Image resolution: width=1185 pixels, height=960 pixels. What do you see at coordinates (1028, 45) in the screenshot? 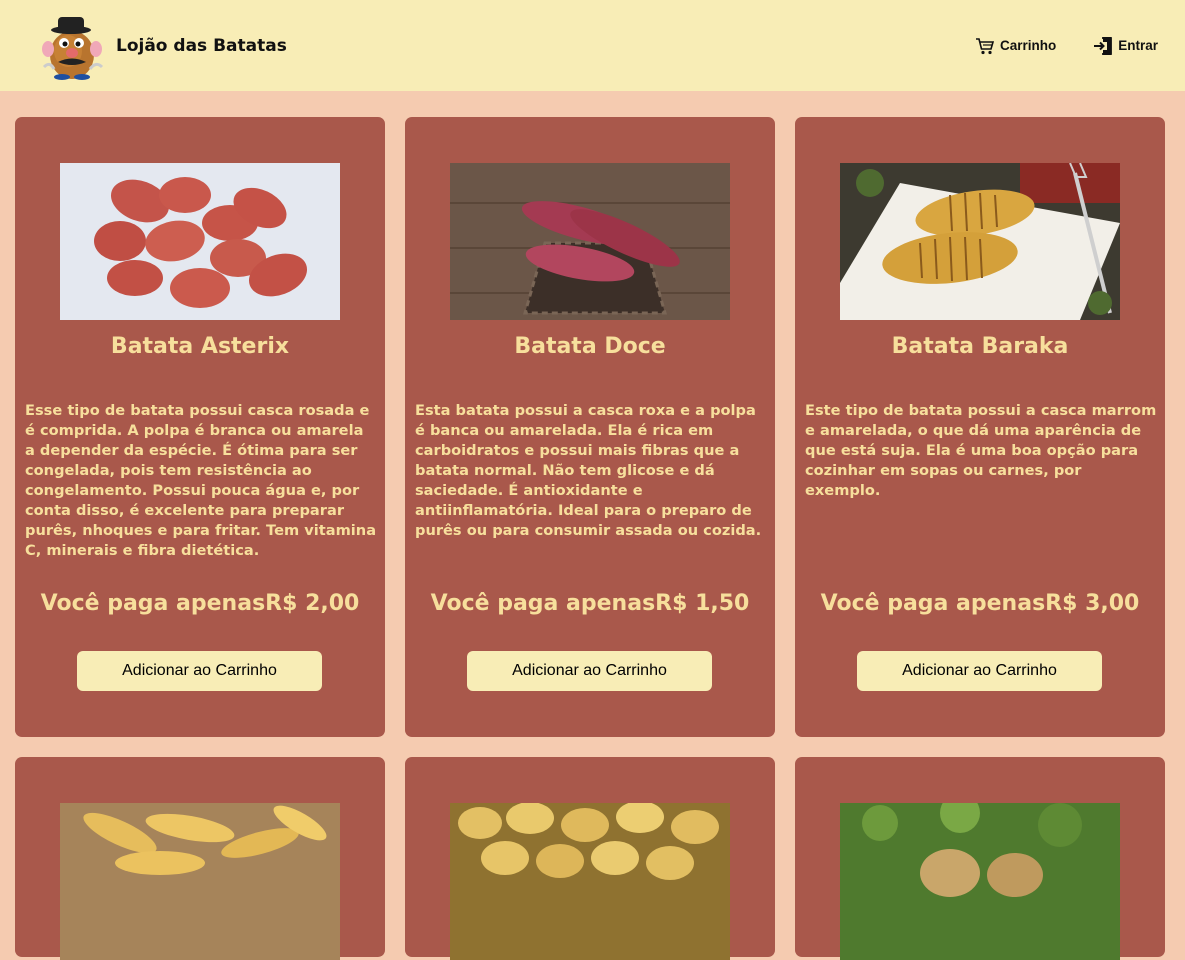
I see `cart-label: Carrinho` at bounding box center [1028, 45].